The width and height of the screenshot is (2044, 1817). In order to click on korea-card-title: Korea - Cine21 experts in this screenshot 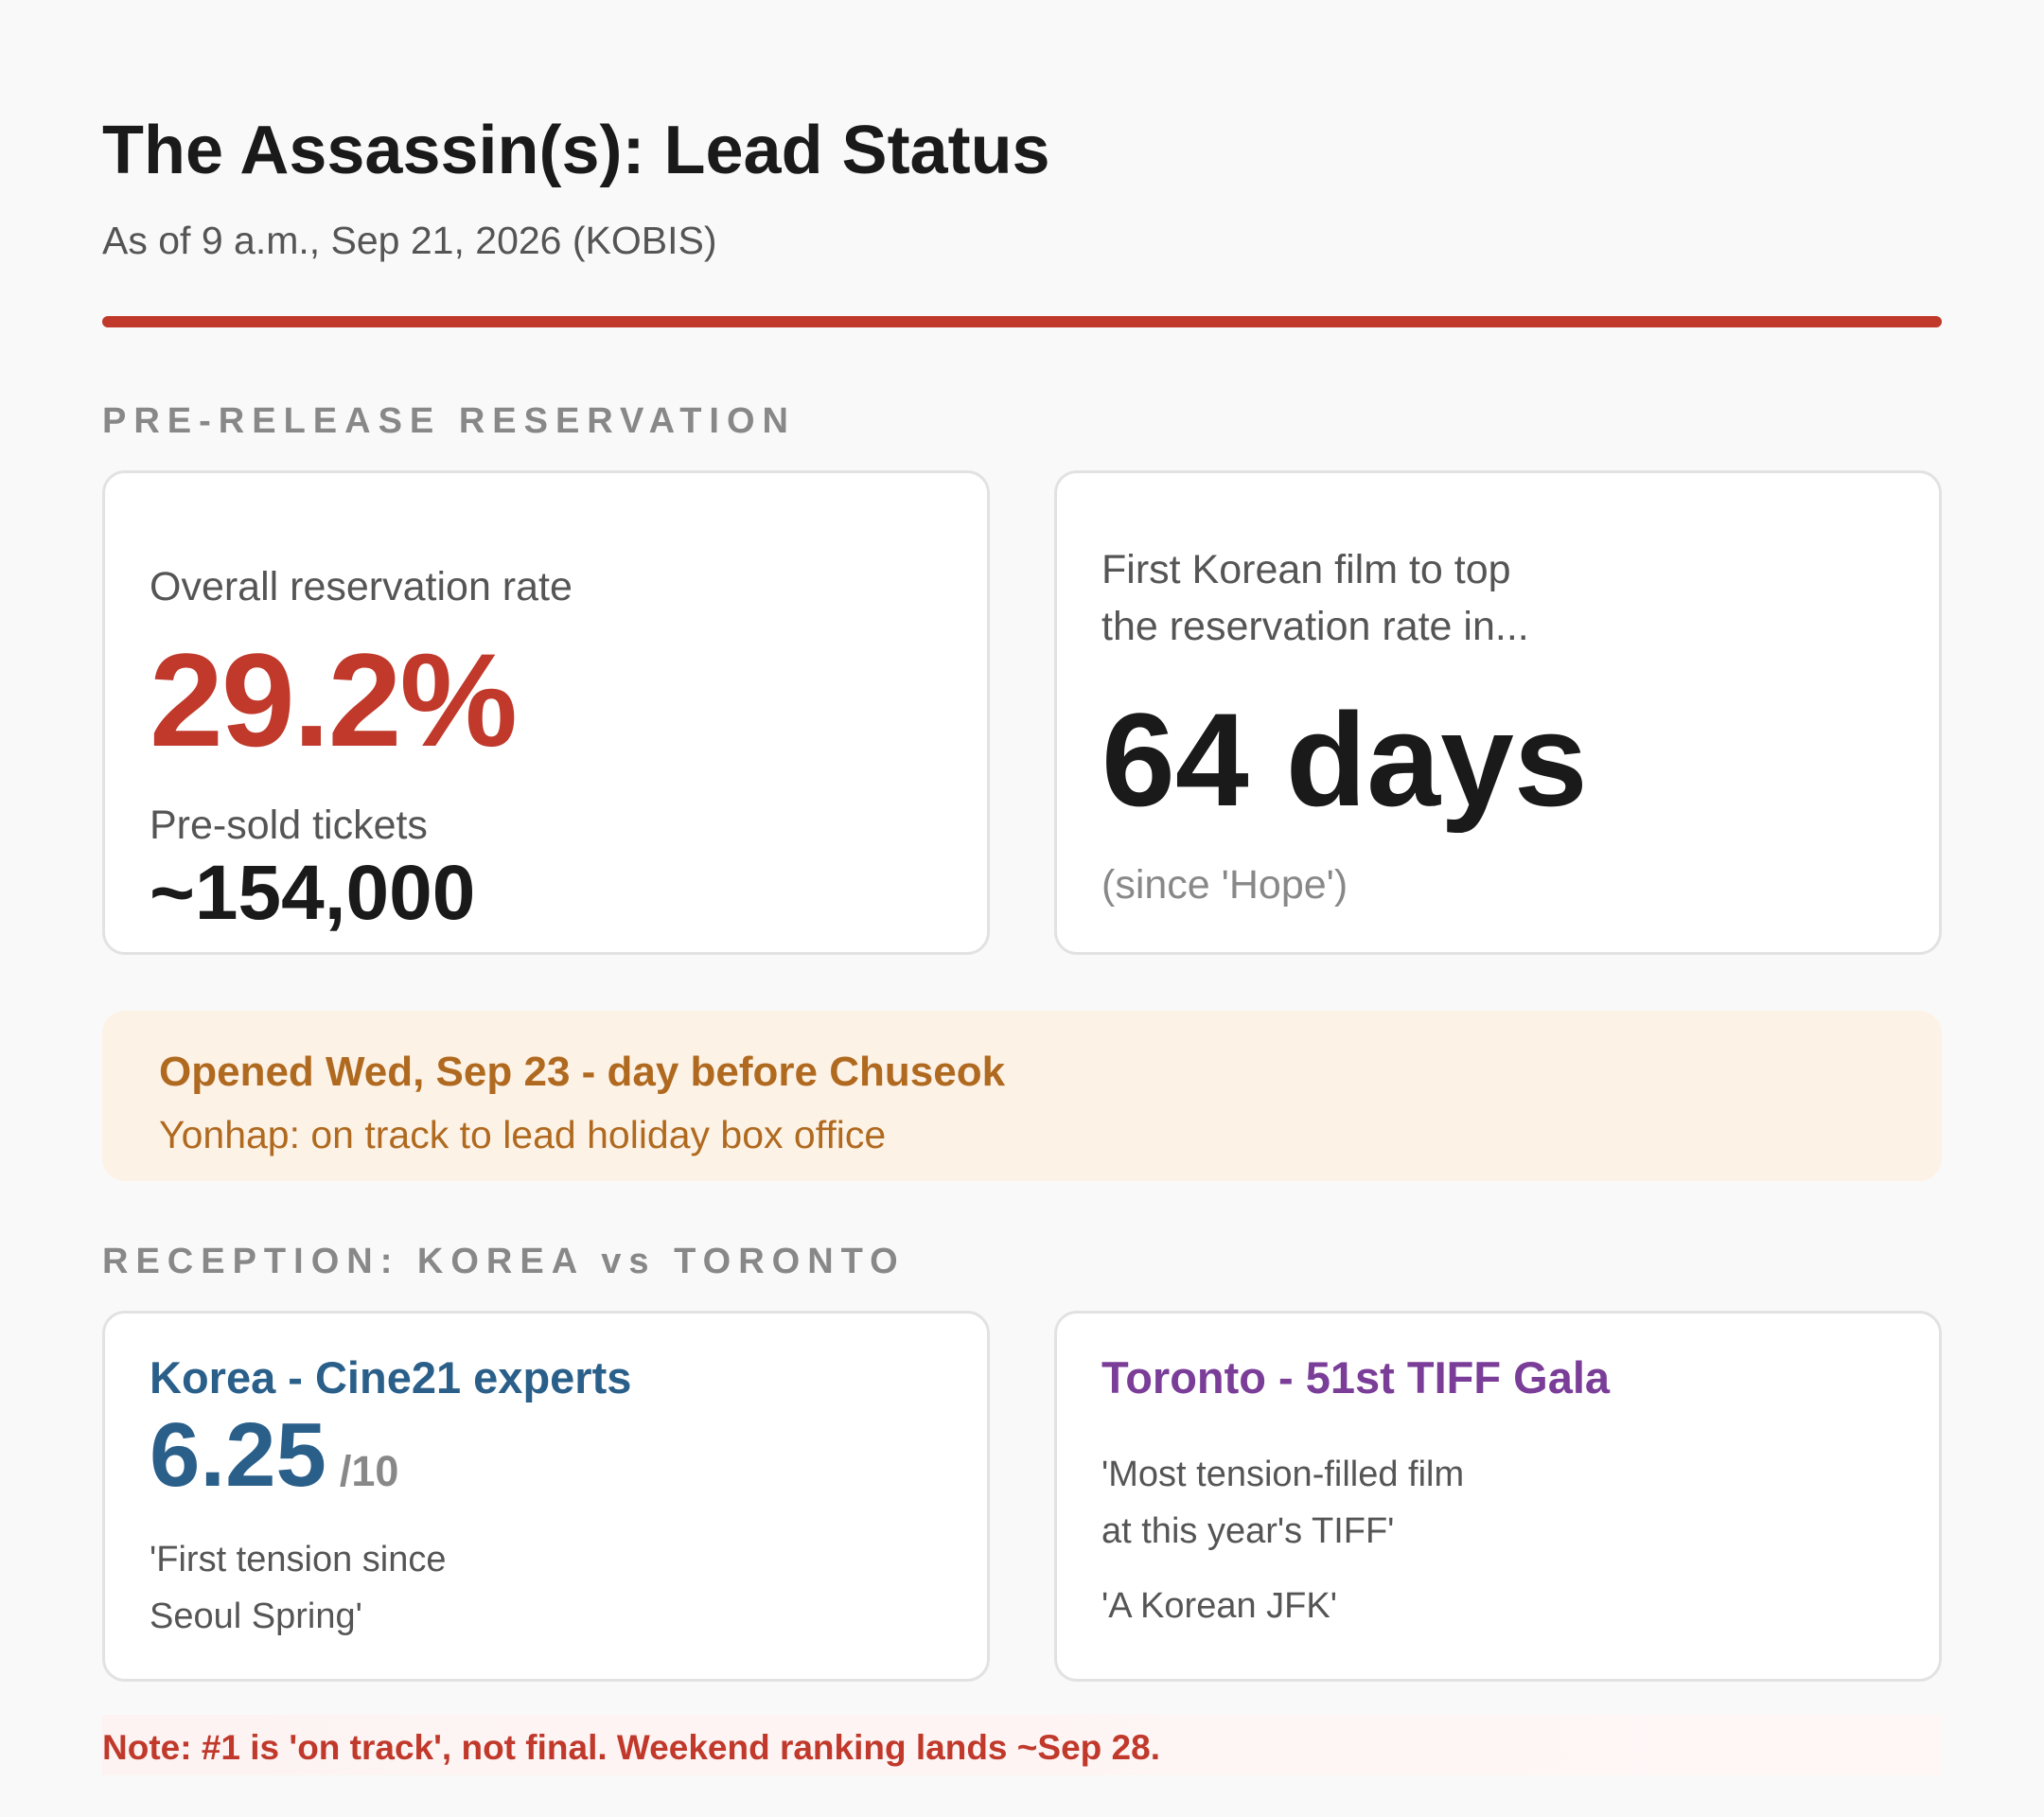, I will do `click(391, 1377)`.